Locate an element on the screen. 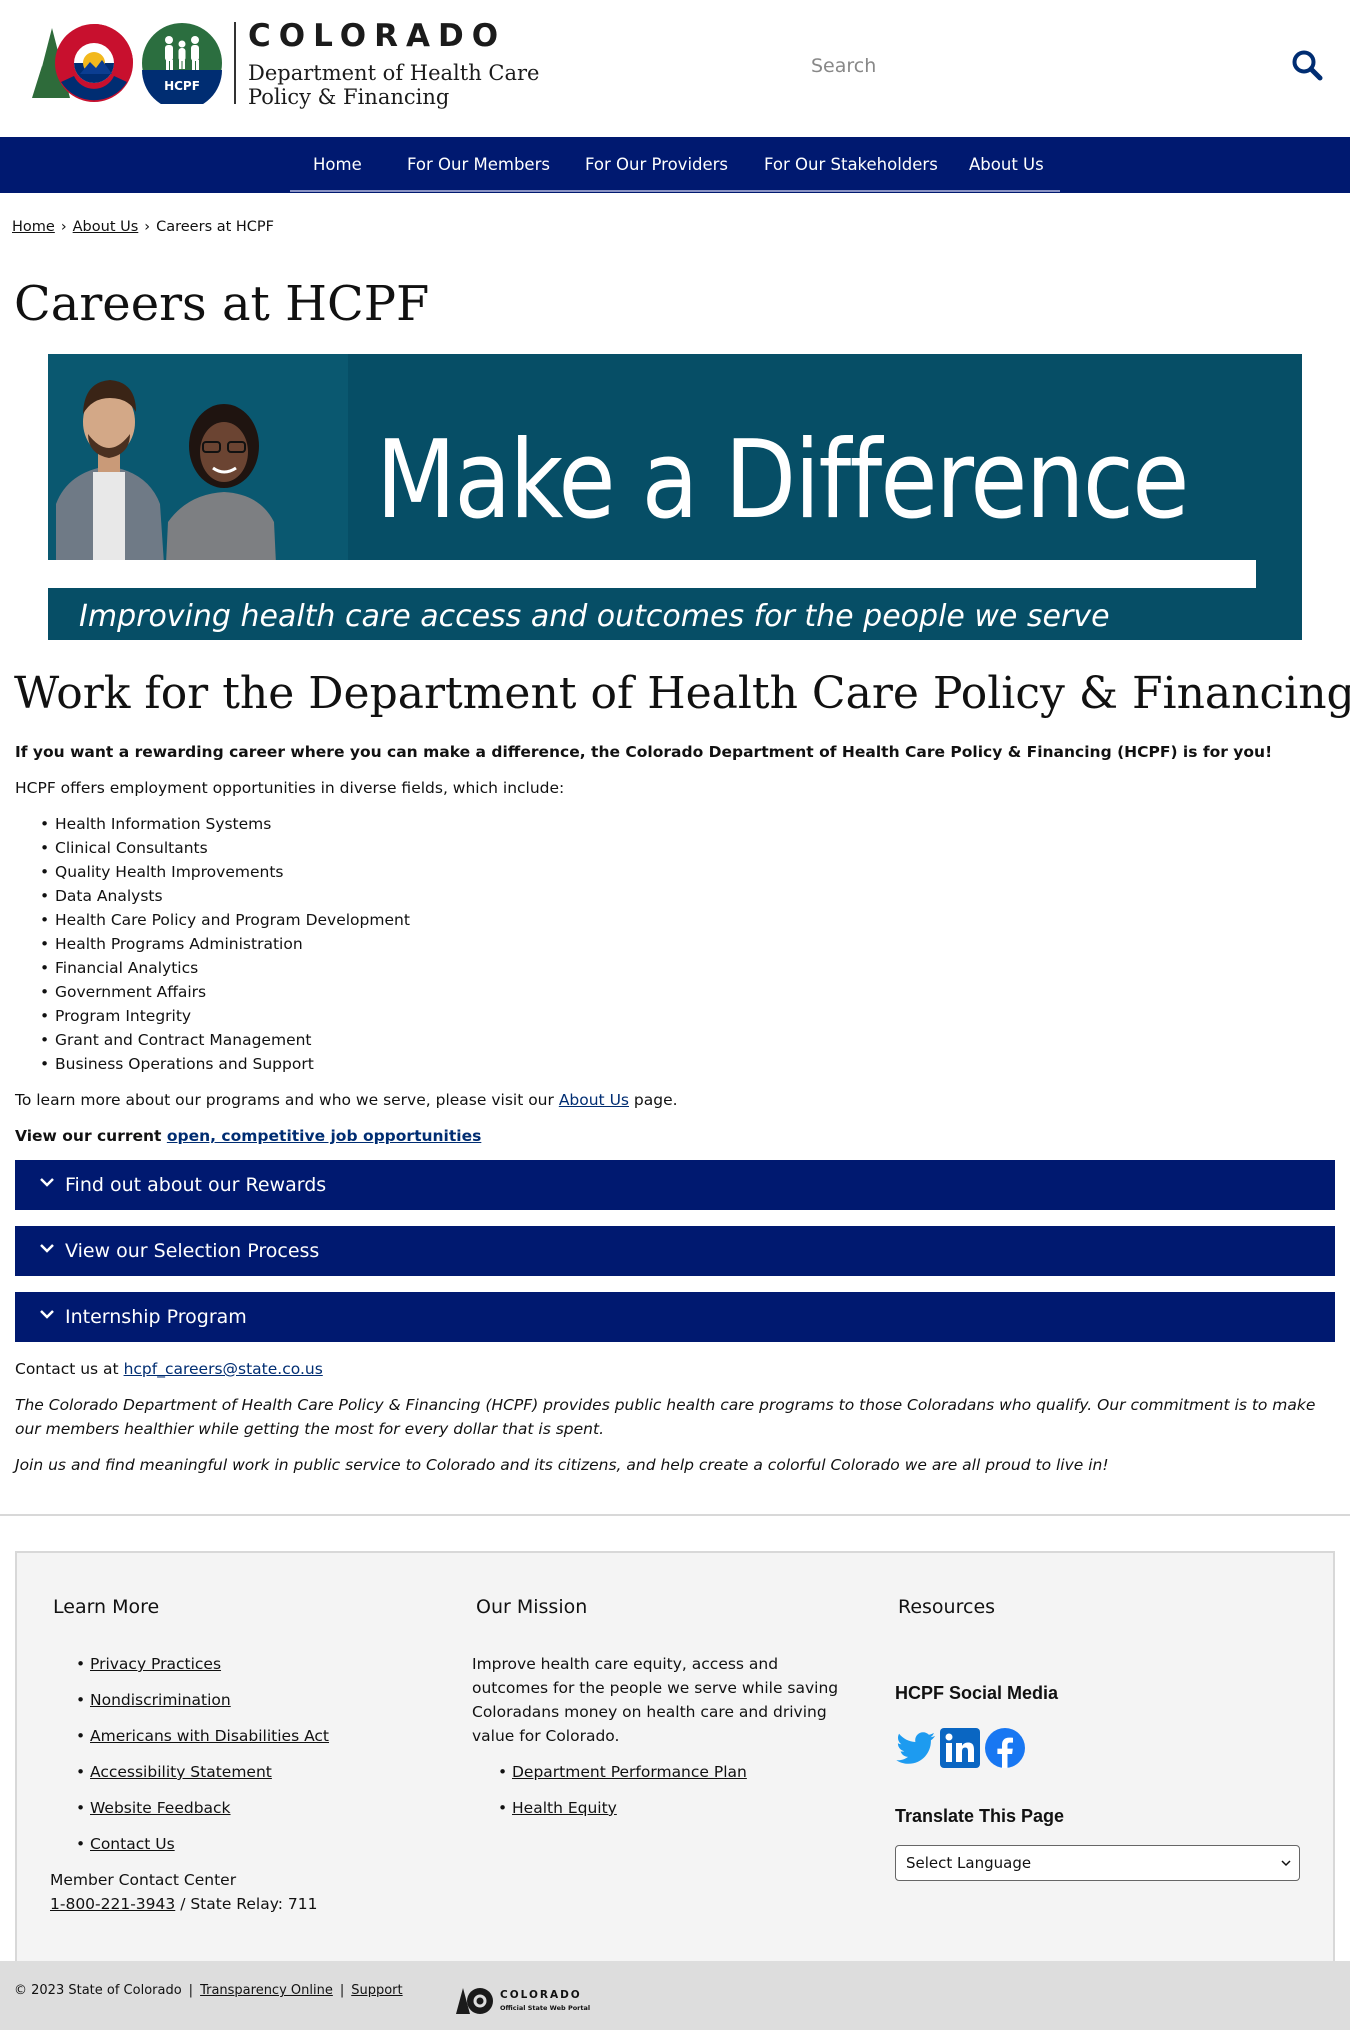  brand-dept-line1: Department of Health Care is located at coordinates (394, 73).